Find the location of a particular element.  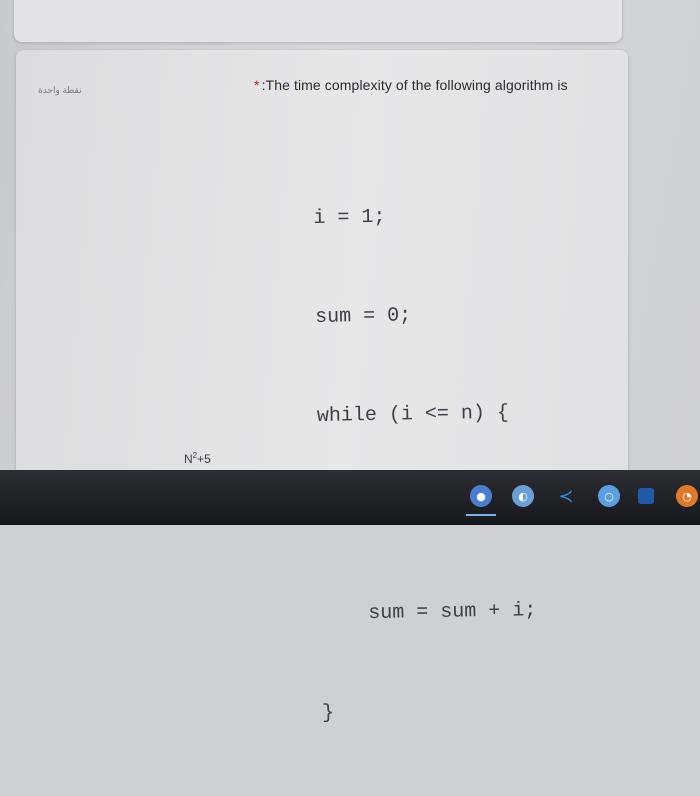

answer-suffix: +5 is located at coordinates (204, 459).